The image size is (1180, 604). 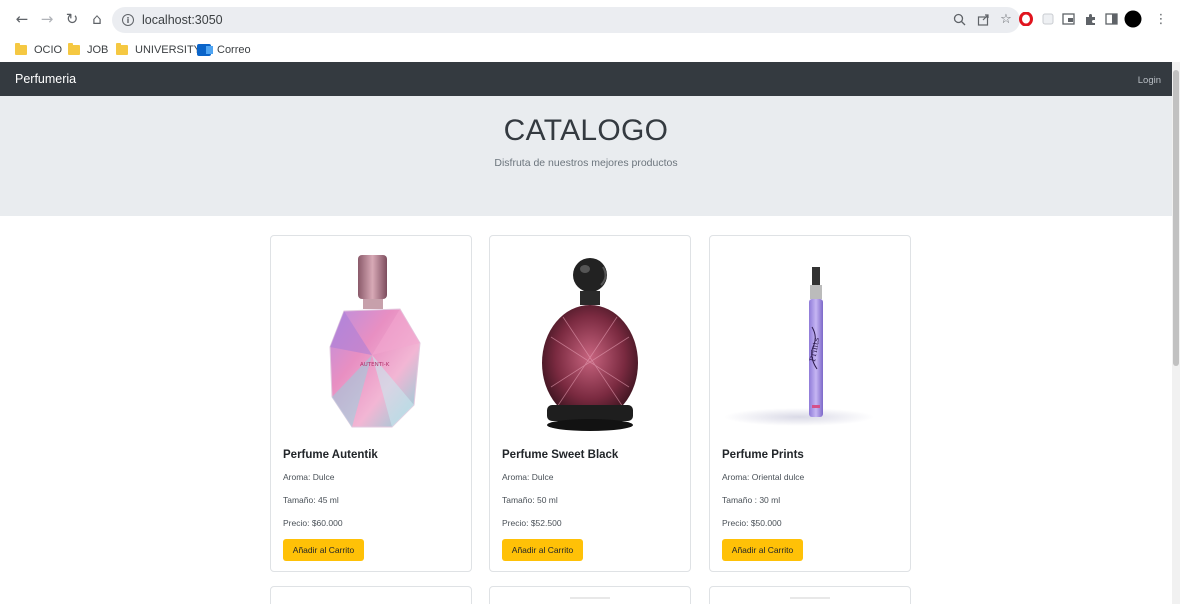 What do you see at coordinates (234, 50) in the screenshot?
I see `bookmark-label: Correo` at bounding box center [234, 50].